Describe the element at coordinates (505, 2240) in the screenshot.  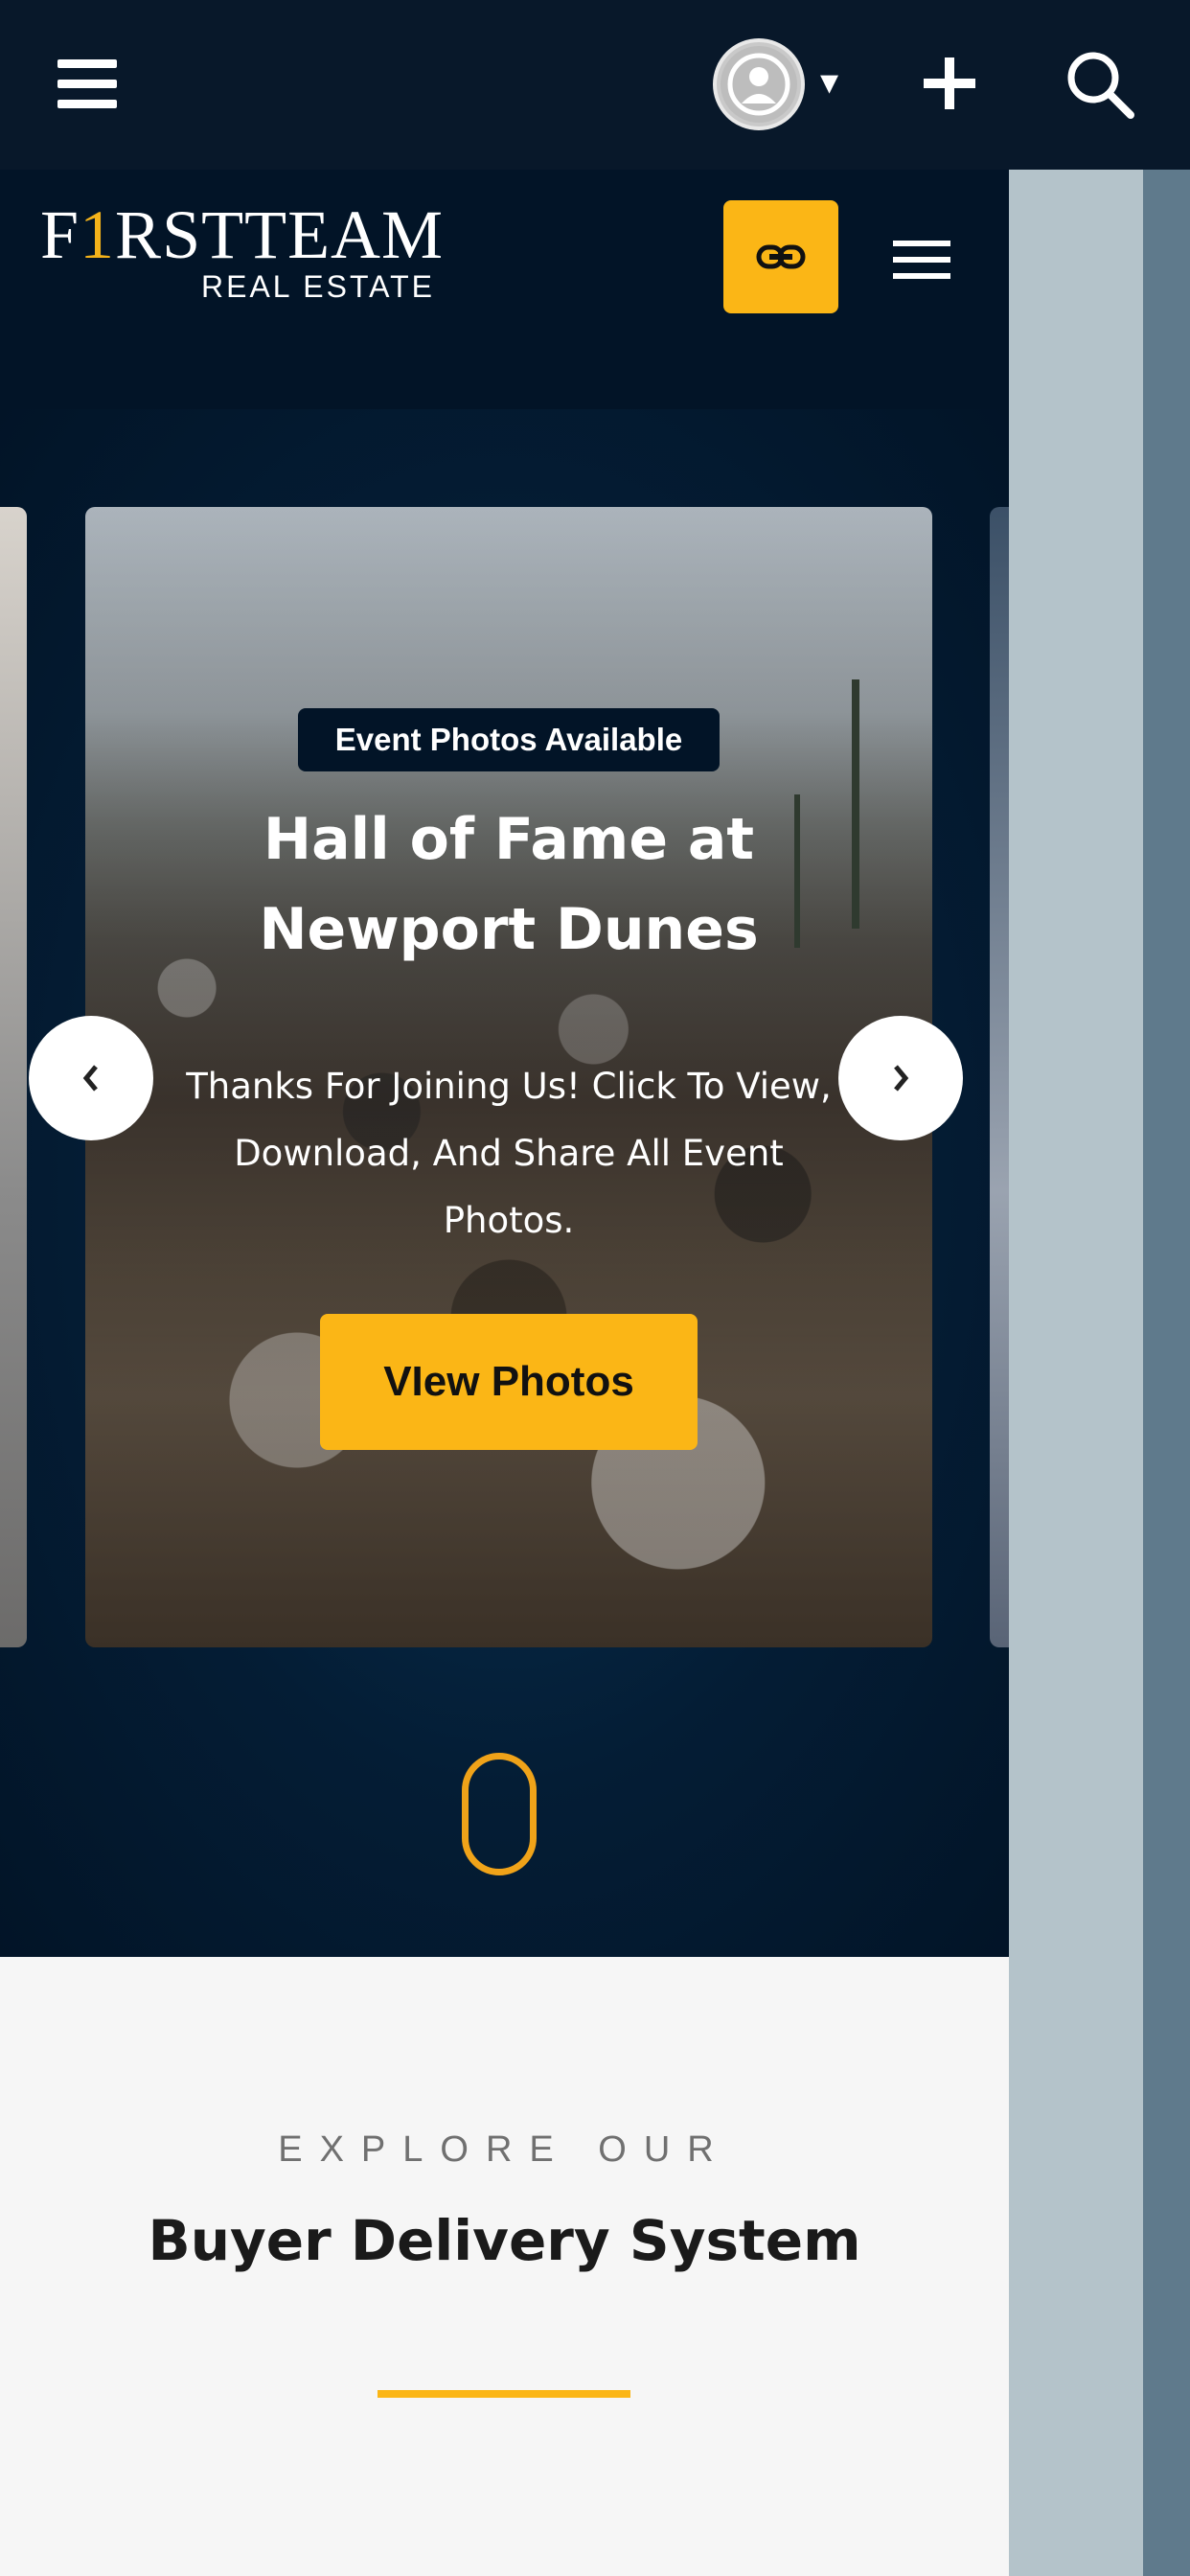
I see `explore-title: Buyer Delivery System` at that location.